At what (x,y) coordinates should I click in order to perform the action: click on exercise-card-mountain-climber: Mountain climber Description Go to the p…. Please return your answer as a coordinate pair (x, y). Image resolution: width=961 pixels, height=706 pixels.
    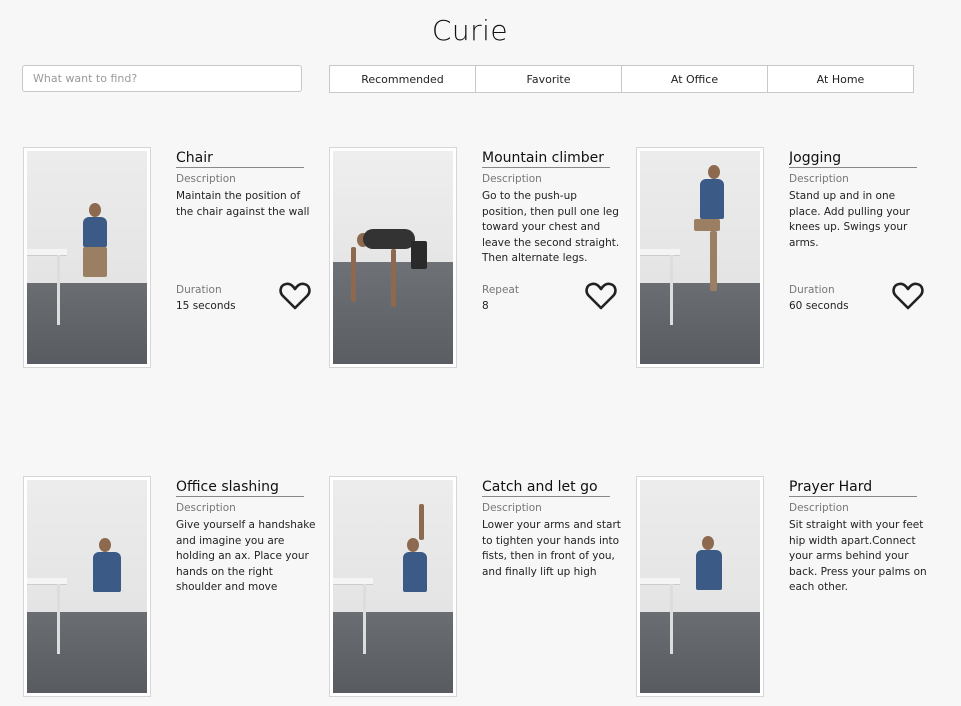
    Looking at the image, I should click on (479, 262).